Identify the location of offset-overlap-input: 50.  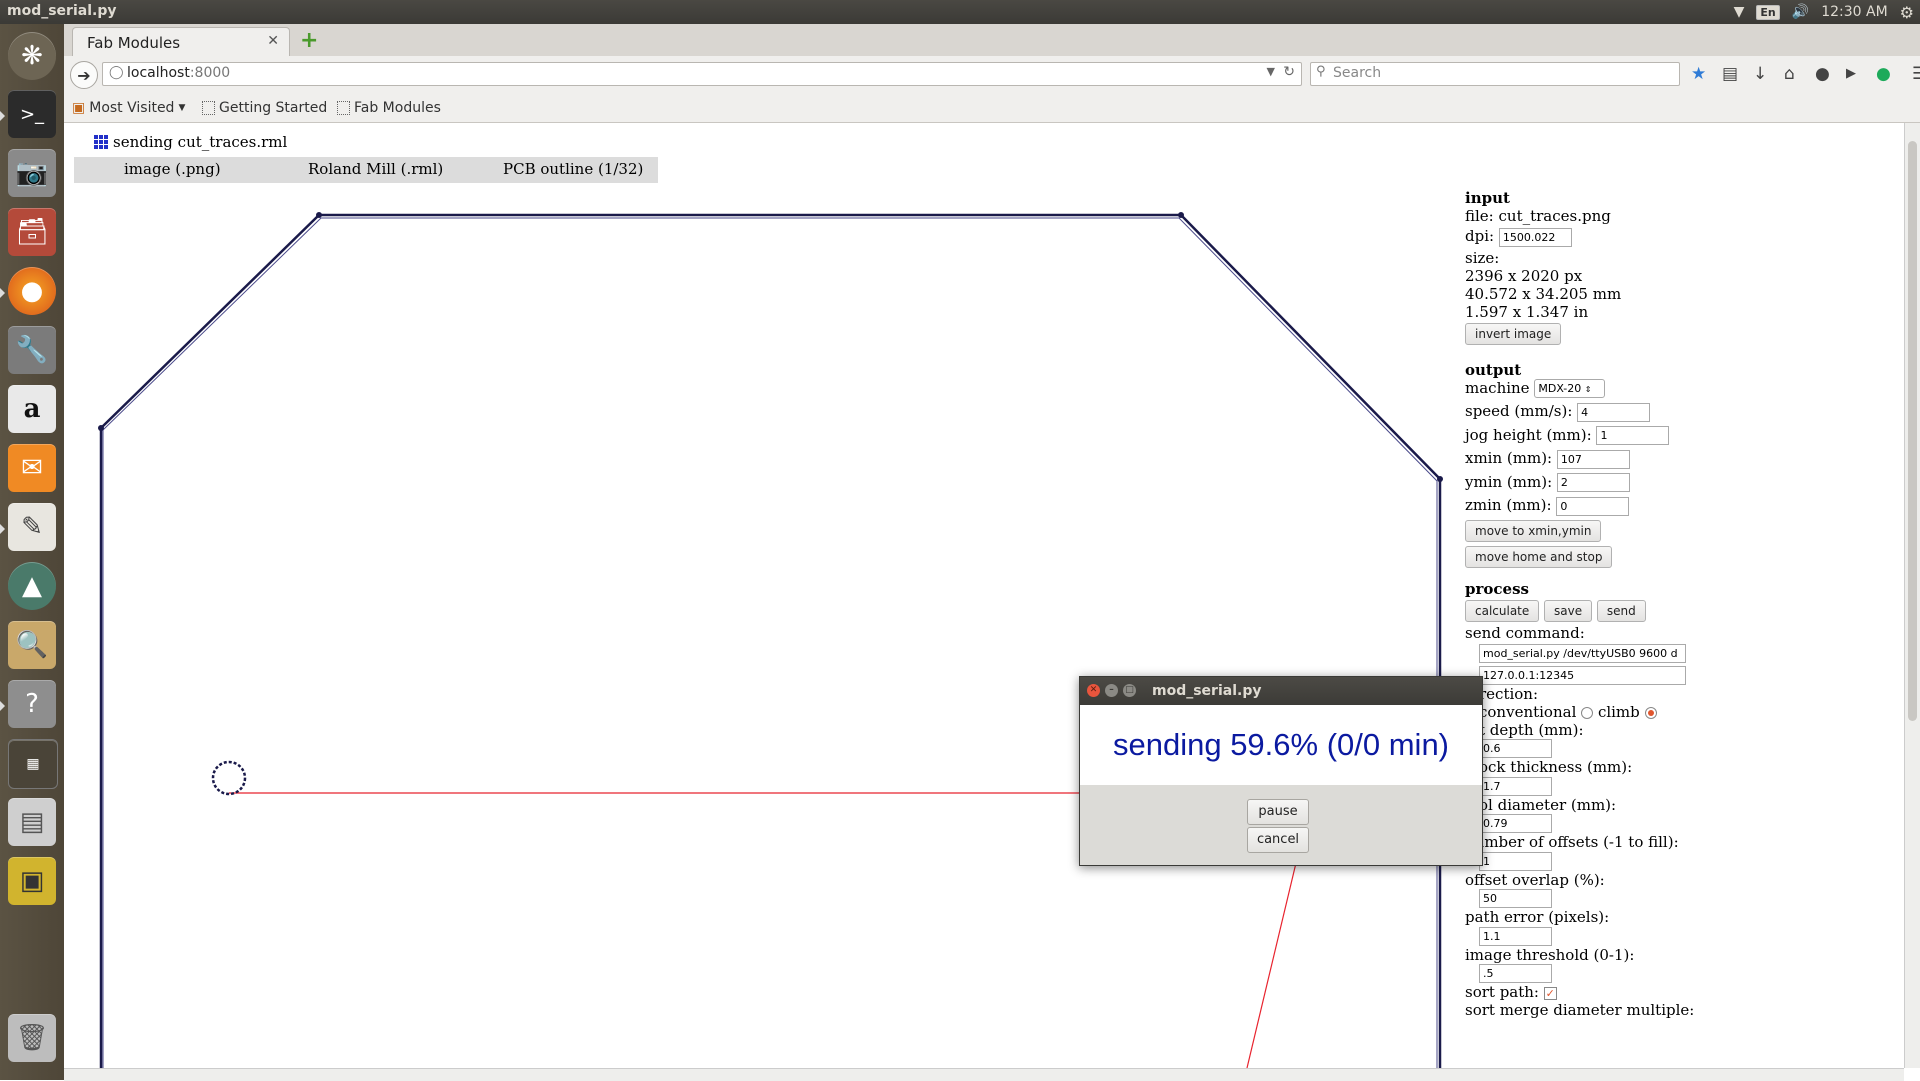
(1515, 898).